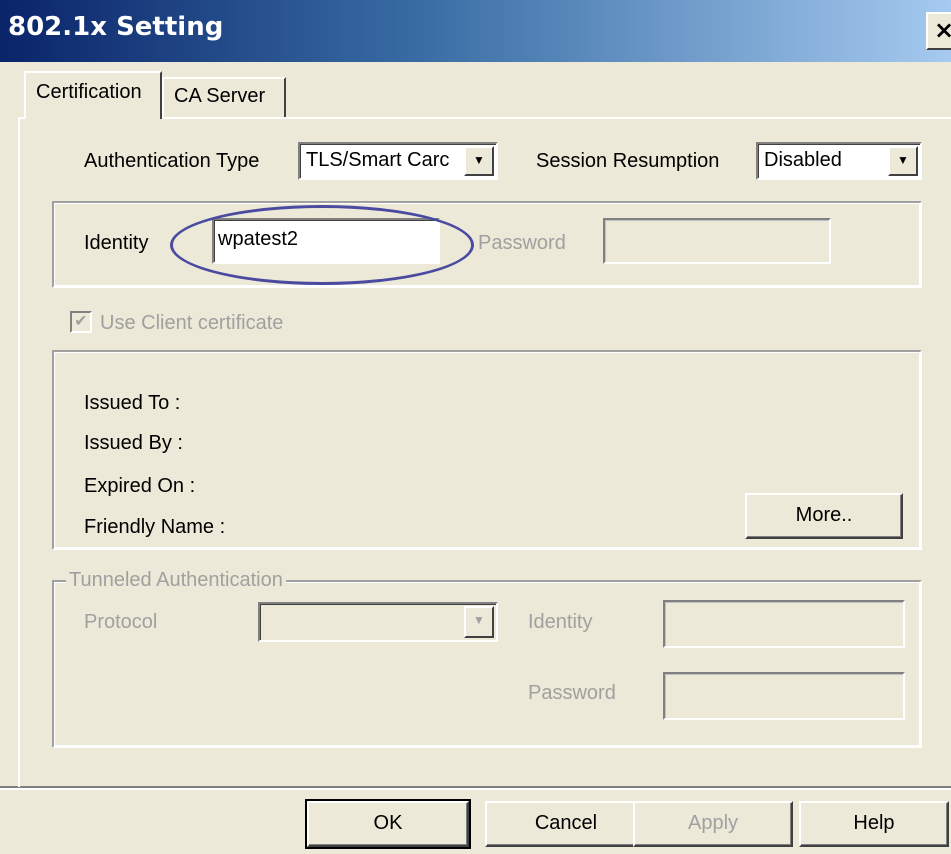  Describe the element at coordinates (176, 580) in the screenshot. I see `tunneled-authentication-legend: Tunneled Authentication` at that location.